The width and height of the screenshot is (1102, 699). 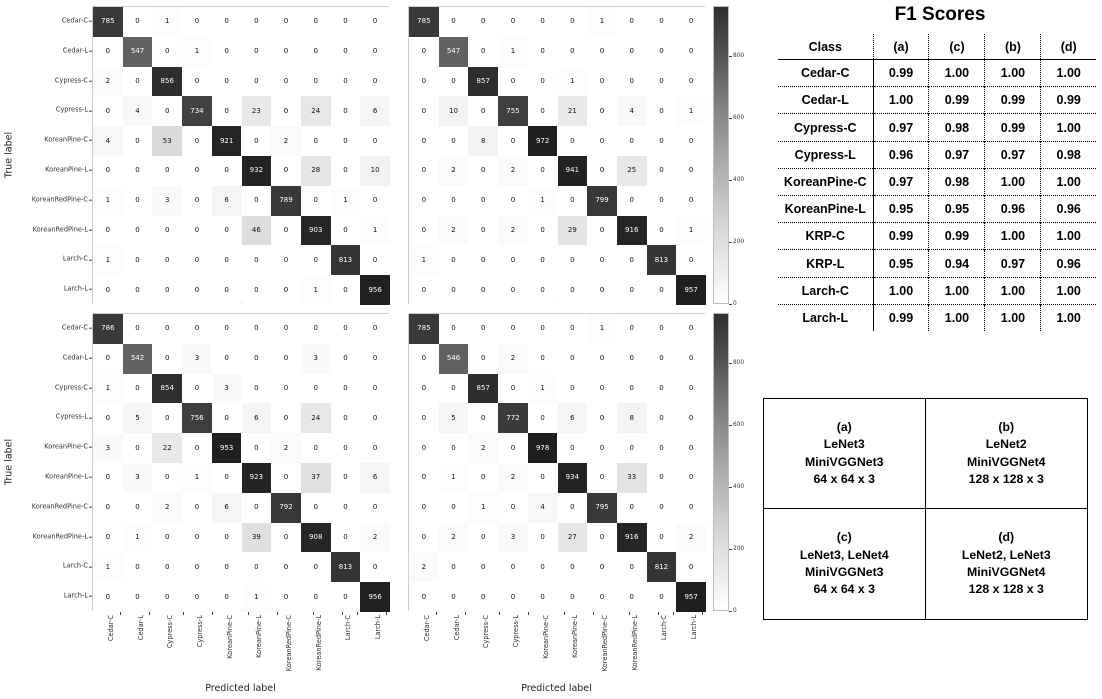 I want to click on matrix-cell: 957, so click(x=691, y=290).